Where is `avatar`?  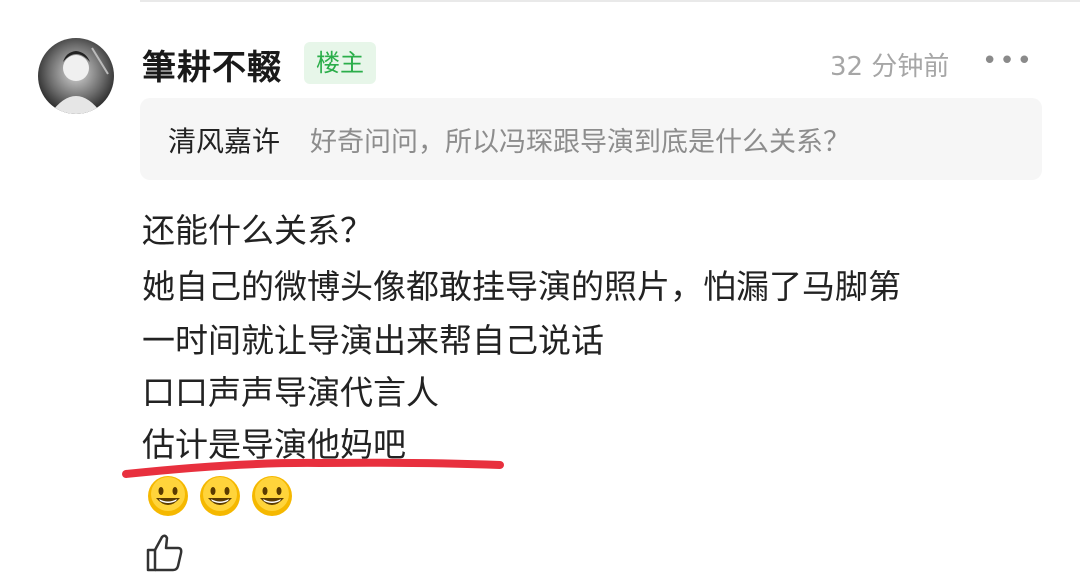 avatar is located at coordinates (76, 76).